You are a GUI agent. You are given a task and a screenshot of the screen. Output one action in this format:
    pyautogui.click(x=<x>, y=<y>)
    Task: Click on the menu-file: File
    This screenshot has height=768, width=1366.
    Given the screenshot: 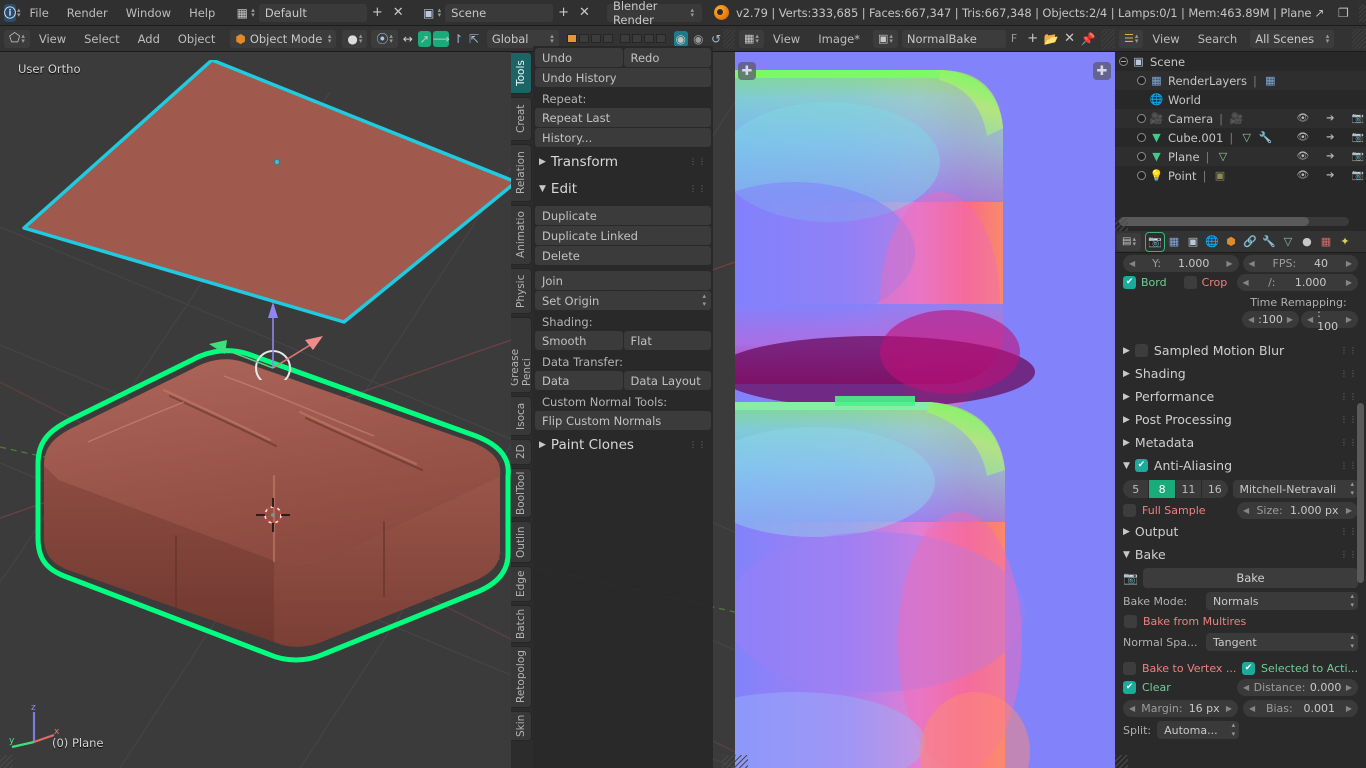 What is the action you would take?
    pyautogui.click(x=39, y=13)
    